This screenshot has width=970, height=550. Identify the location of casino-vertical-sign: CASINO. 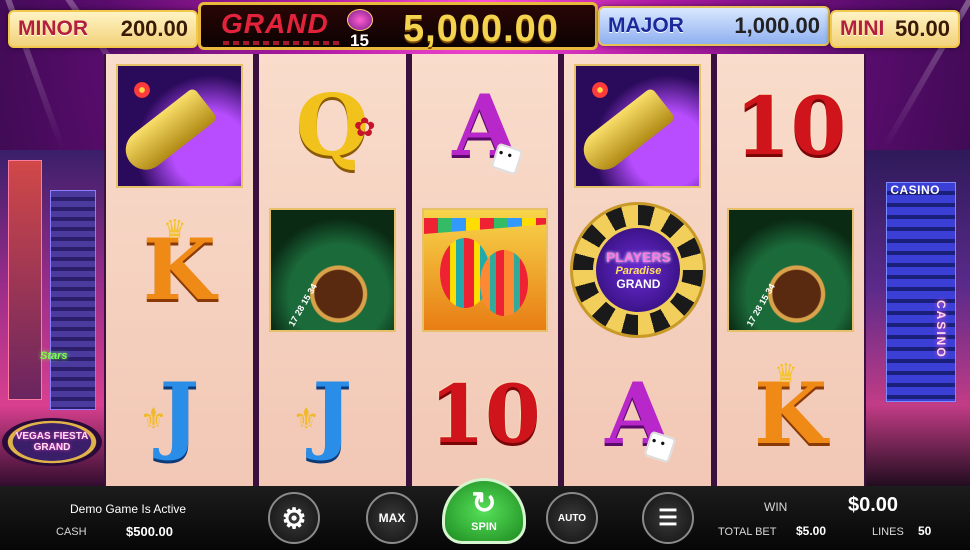
(941, 329).